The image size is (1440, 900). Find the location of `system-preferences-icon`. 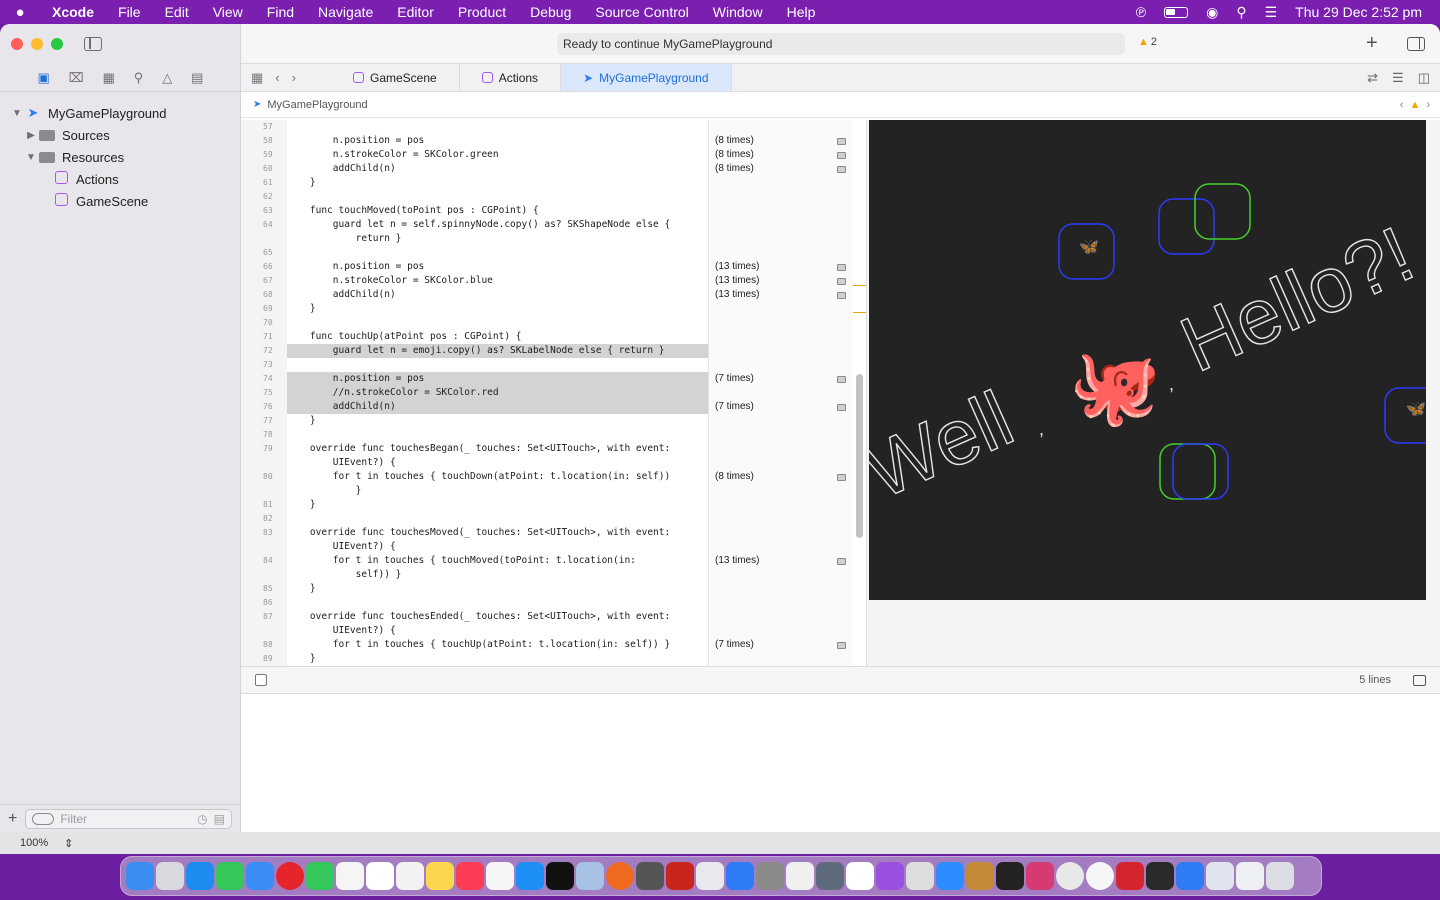

system-preferences-icon is located at coordinates (770, 876).